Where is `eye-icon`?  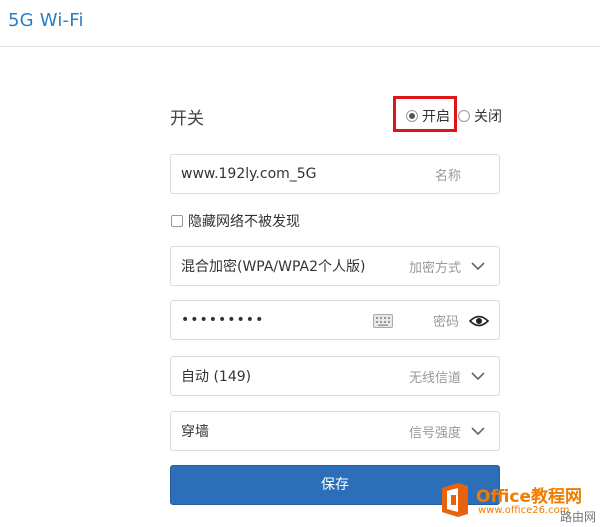
eye-icon is located at coordinates (479, 320).